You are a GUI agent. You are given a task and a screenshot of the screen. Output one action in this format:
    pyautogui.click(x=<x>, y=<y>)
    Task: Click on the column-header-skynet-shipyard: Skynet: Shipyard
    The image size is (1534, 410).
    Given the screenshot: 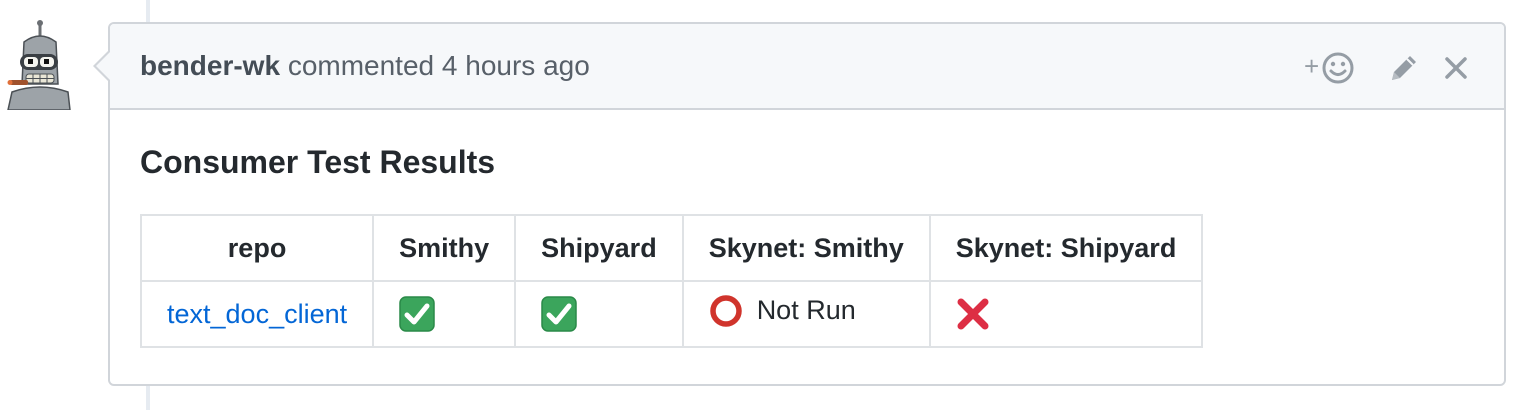 What is the action you would take?
    pyautogui.click(x=1066, y=248)
    